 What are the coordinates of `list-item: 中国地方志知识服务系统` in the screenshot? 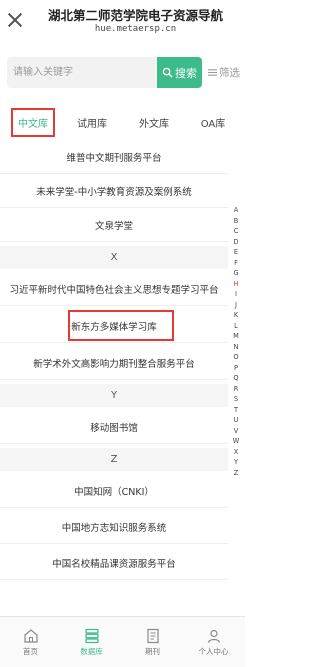 It's located at (114, 527).